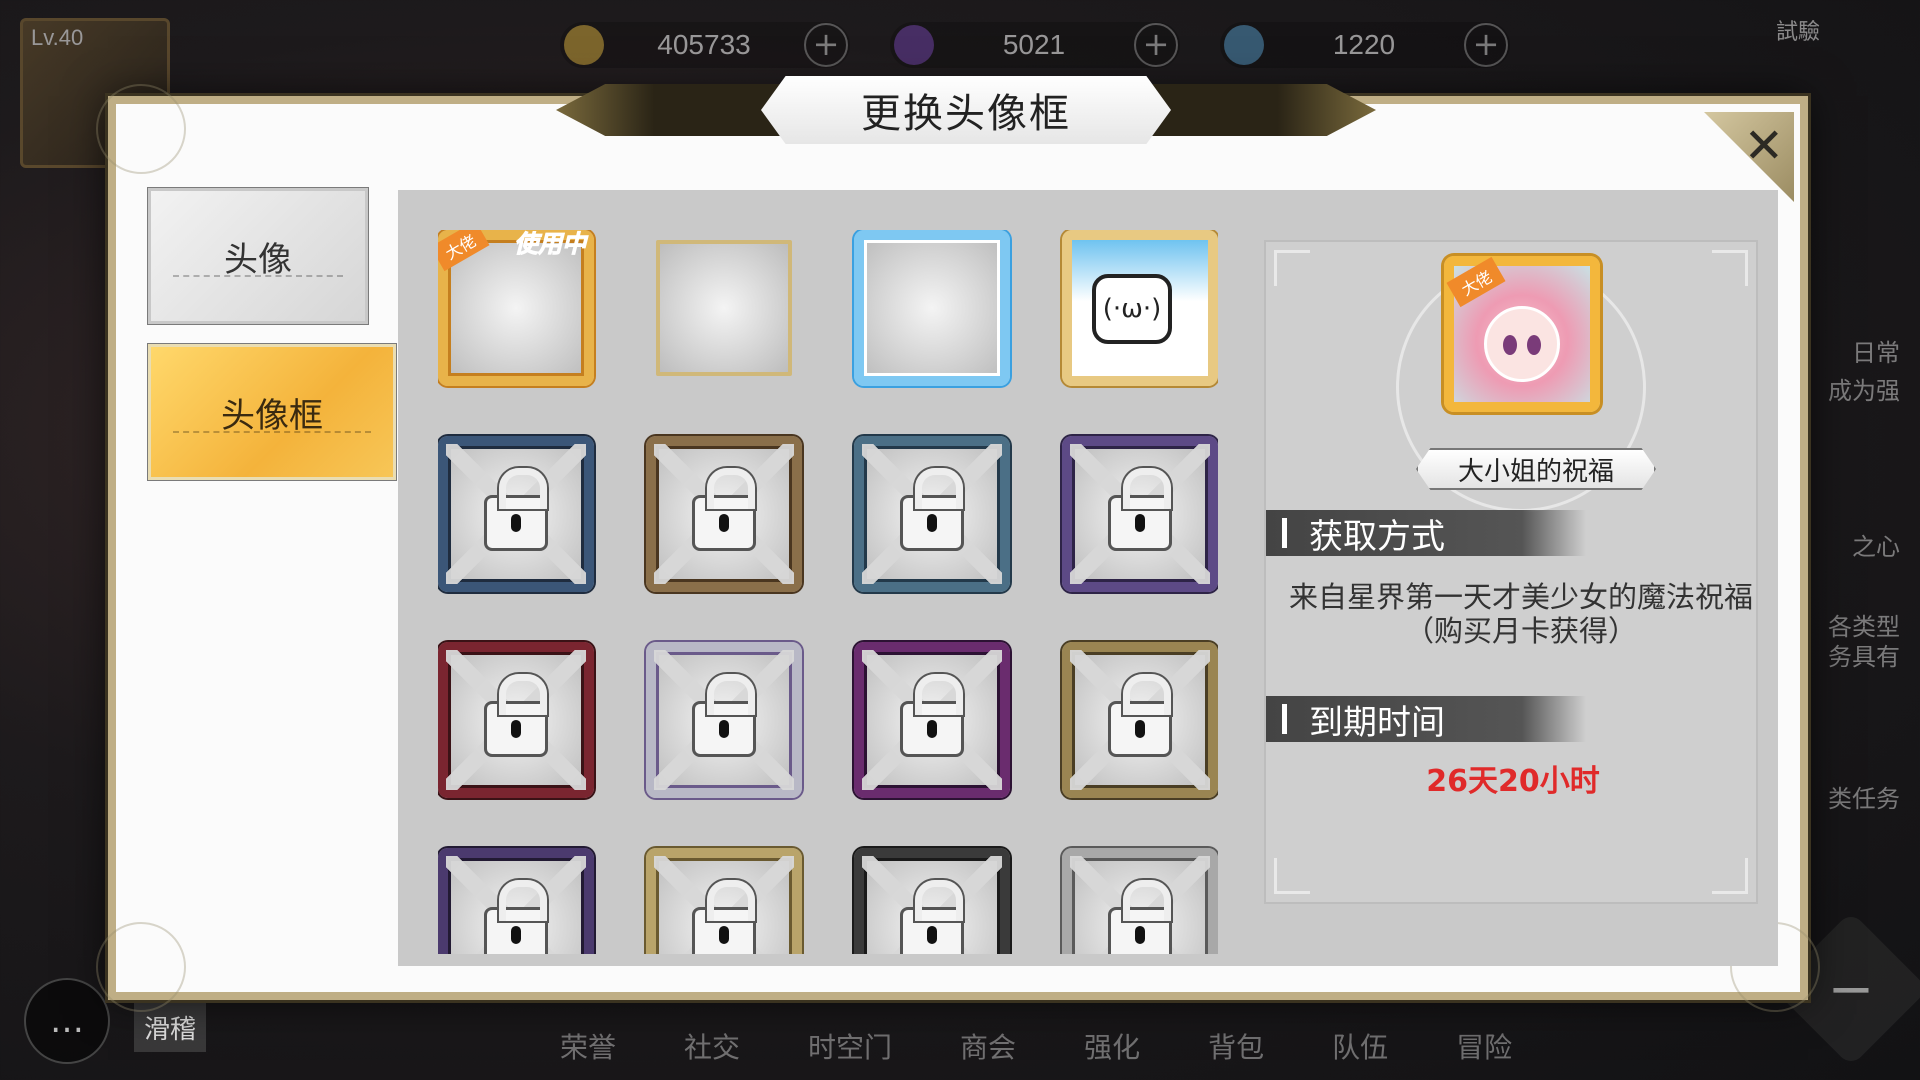 This screenshot has height=1080, width=1920. I want to click on acquire-description: 来自星界第一天才美少女的魔法祝福（购买月卡获得）, so click(1520, 614).